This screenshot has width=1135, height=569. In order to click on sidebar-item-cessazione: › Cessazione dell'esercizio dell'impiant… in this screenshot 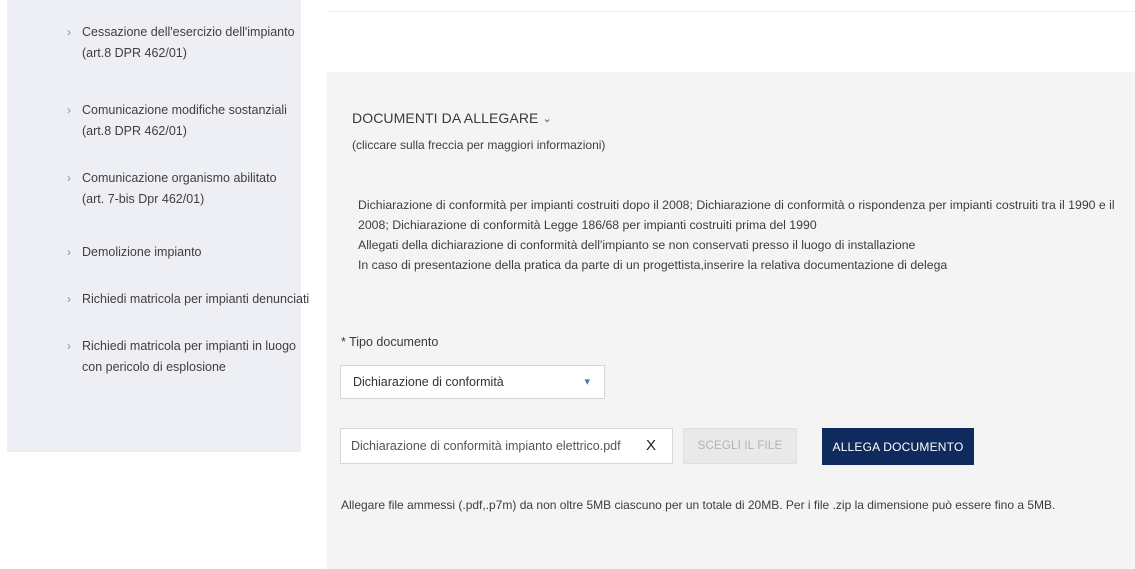, I will do `click(183, 43)`.